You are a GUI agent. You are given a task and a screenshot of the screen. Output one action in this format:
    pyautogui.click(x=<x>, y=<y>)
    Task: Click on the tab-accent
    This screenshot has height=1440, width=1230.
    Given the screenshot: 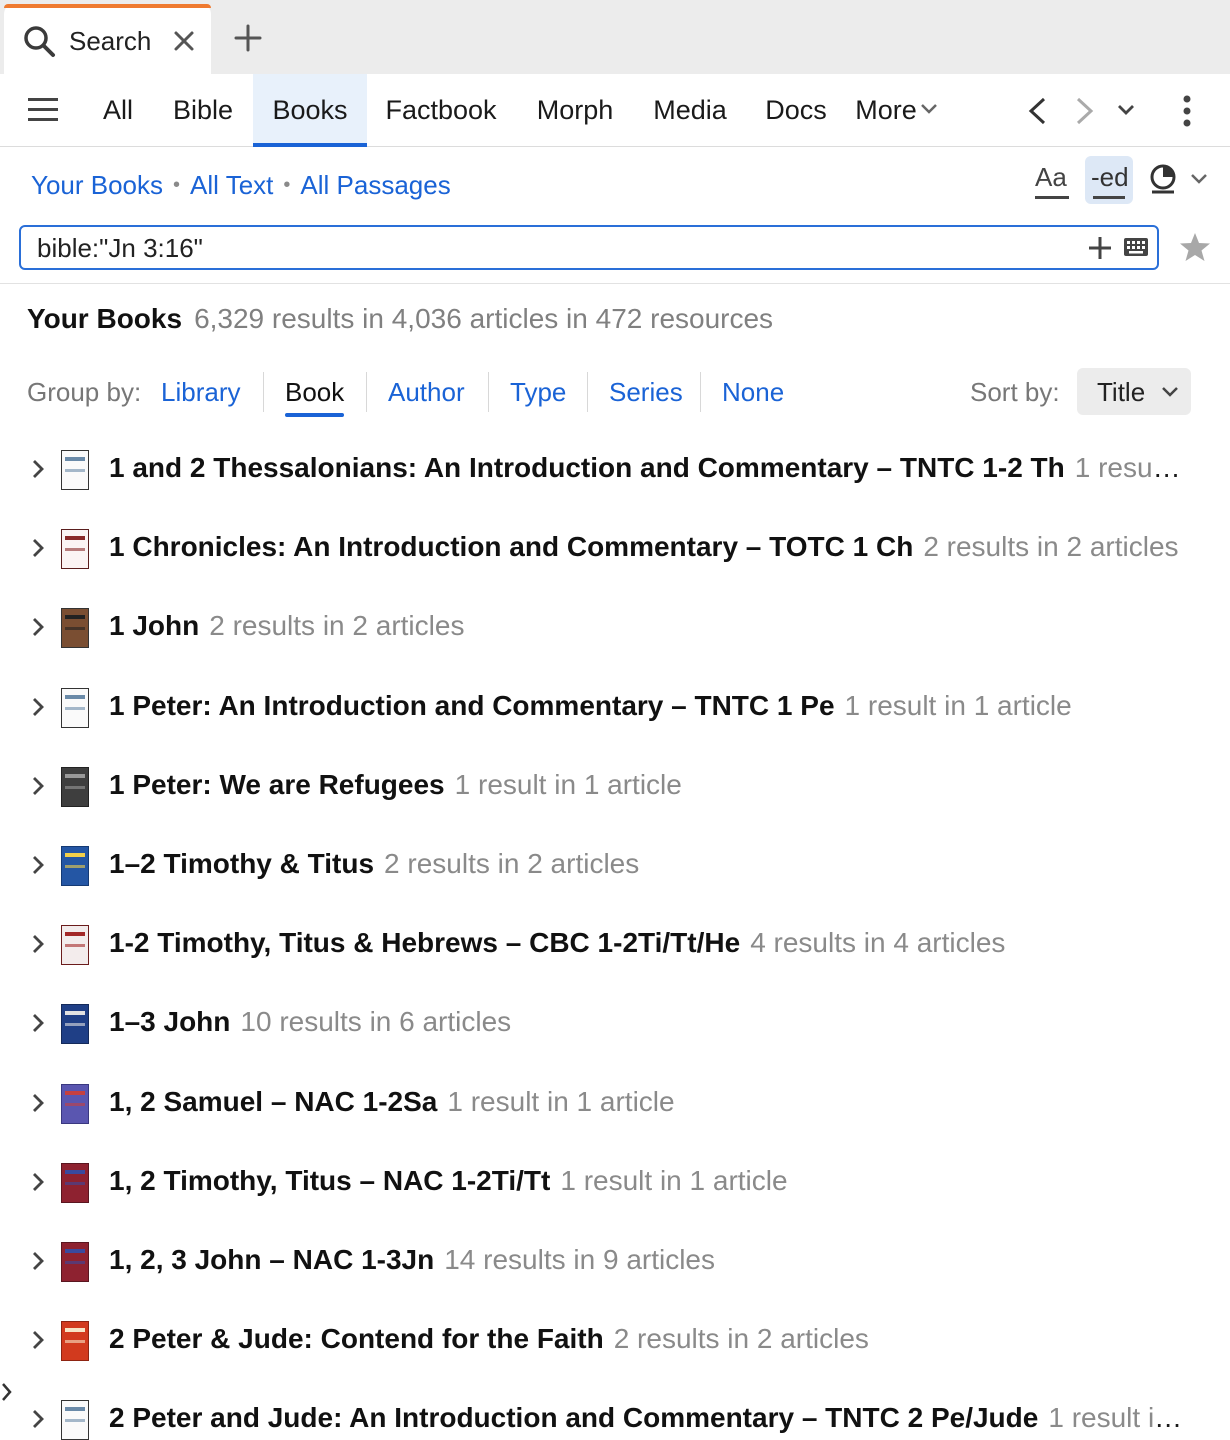 What is the action you would take?
    pyautogui.click(x=107, y=6)
    